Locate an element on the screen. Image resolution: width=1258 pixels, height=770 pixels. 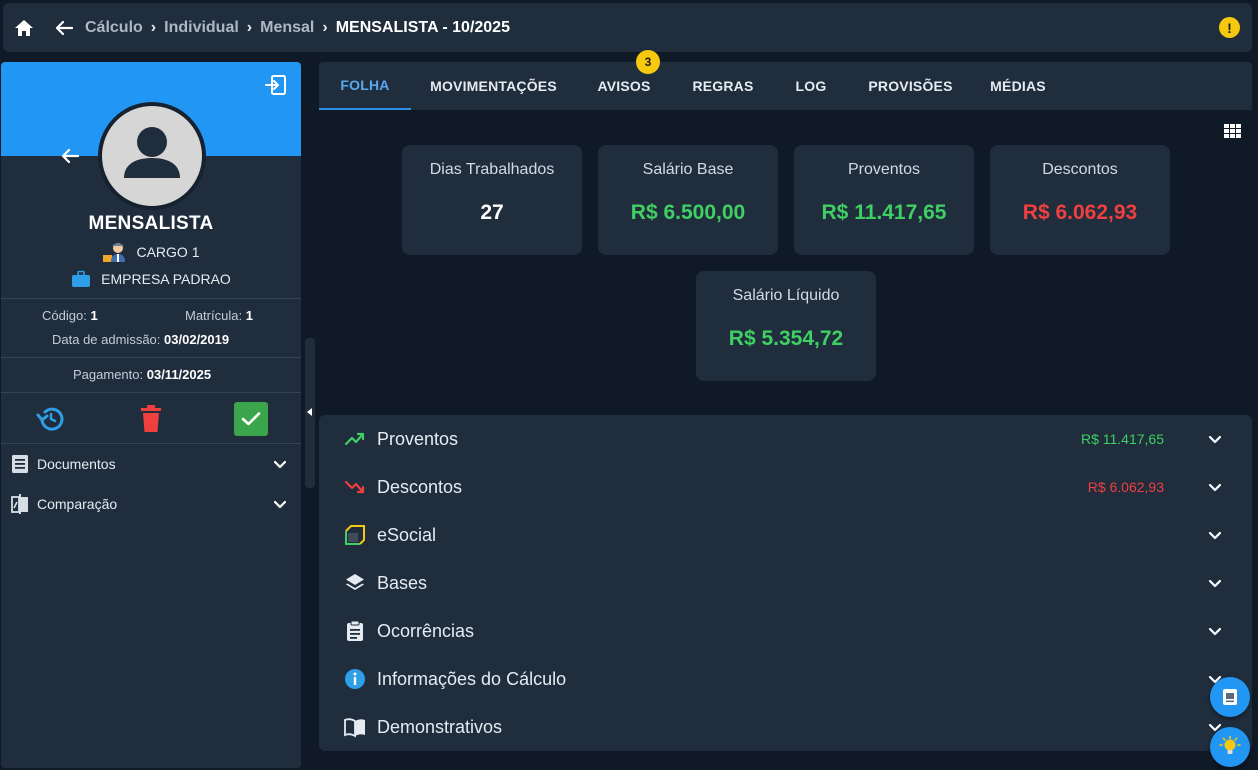
recalculate-button is located at coordinates (51, 419).